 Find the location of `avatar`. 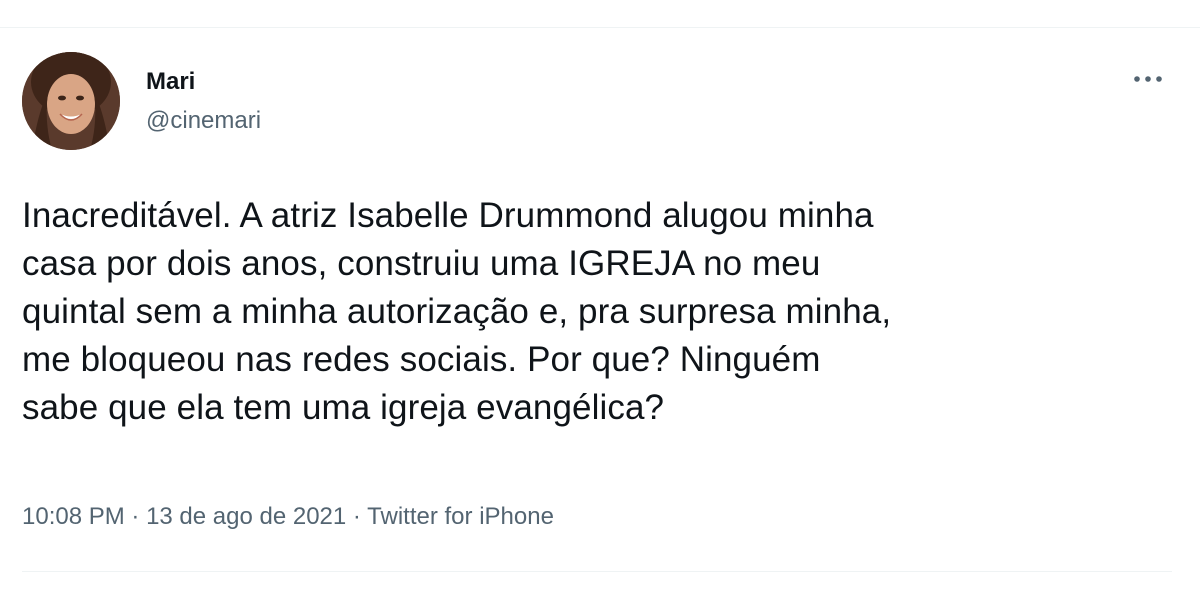

avatar is located at coordinates (71, 101).